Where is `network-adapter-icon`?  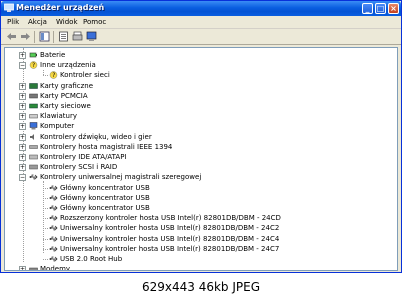
network-adapter-icon is located at coordinates (33, 106).